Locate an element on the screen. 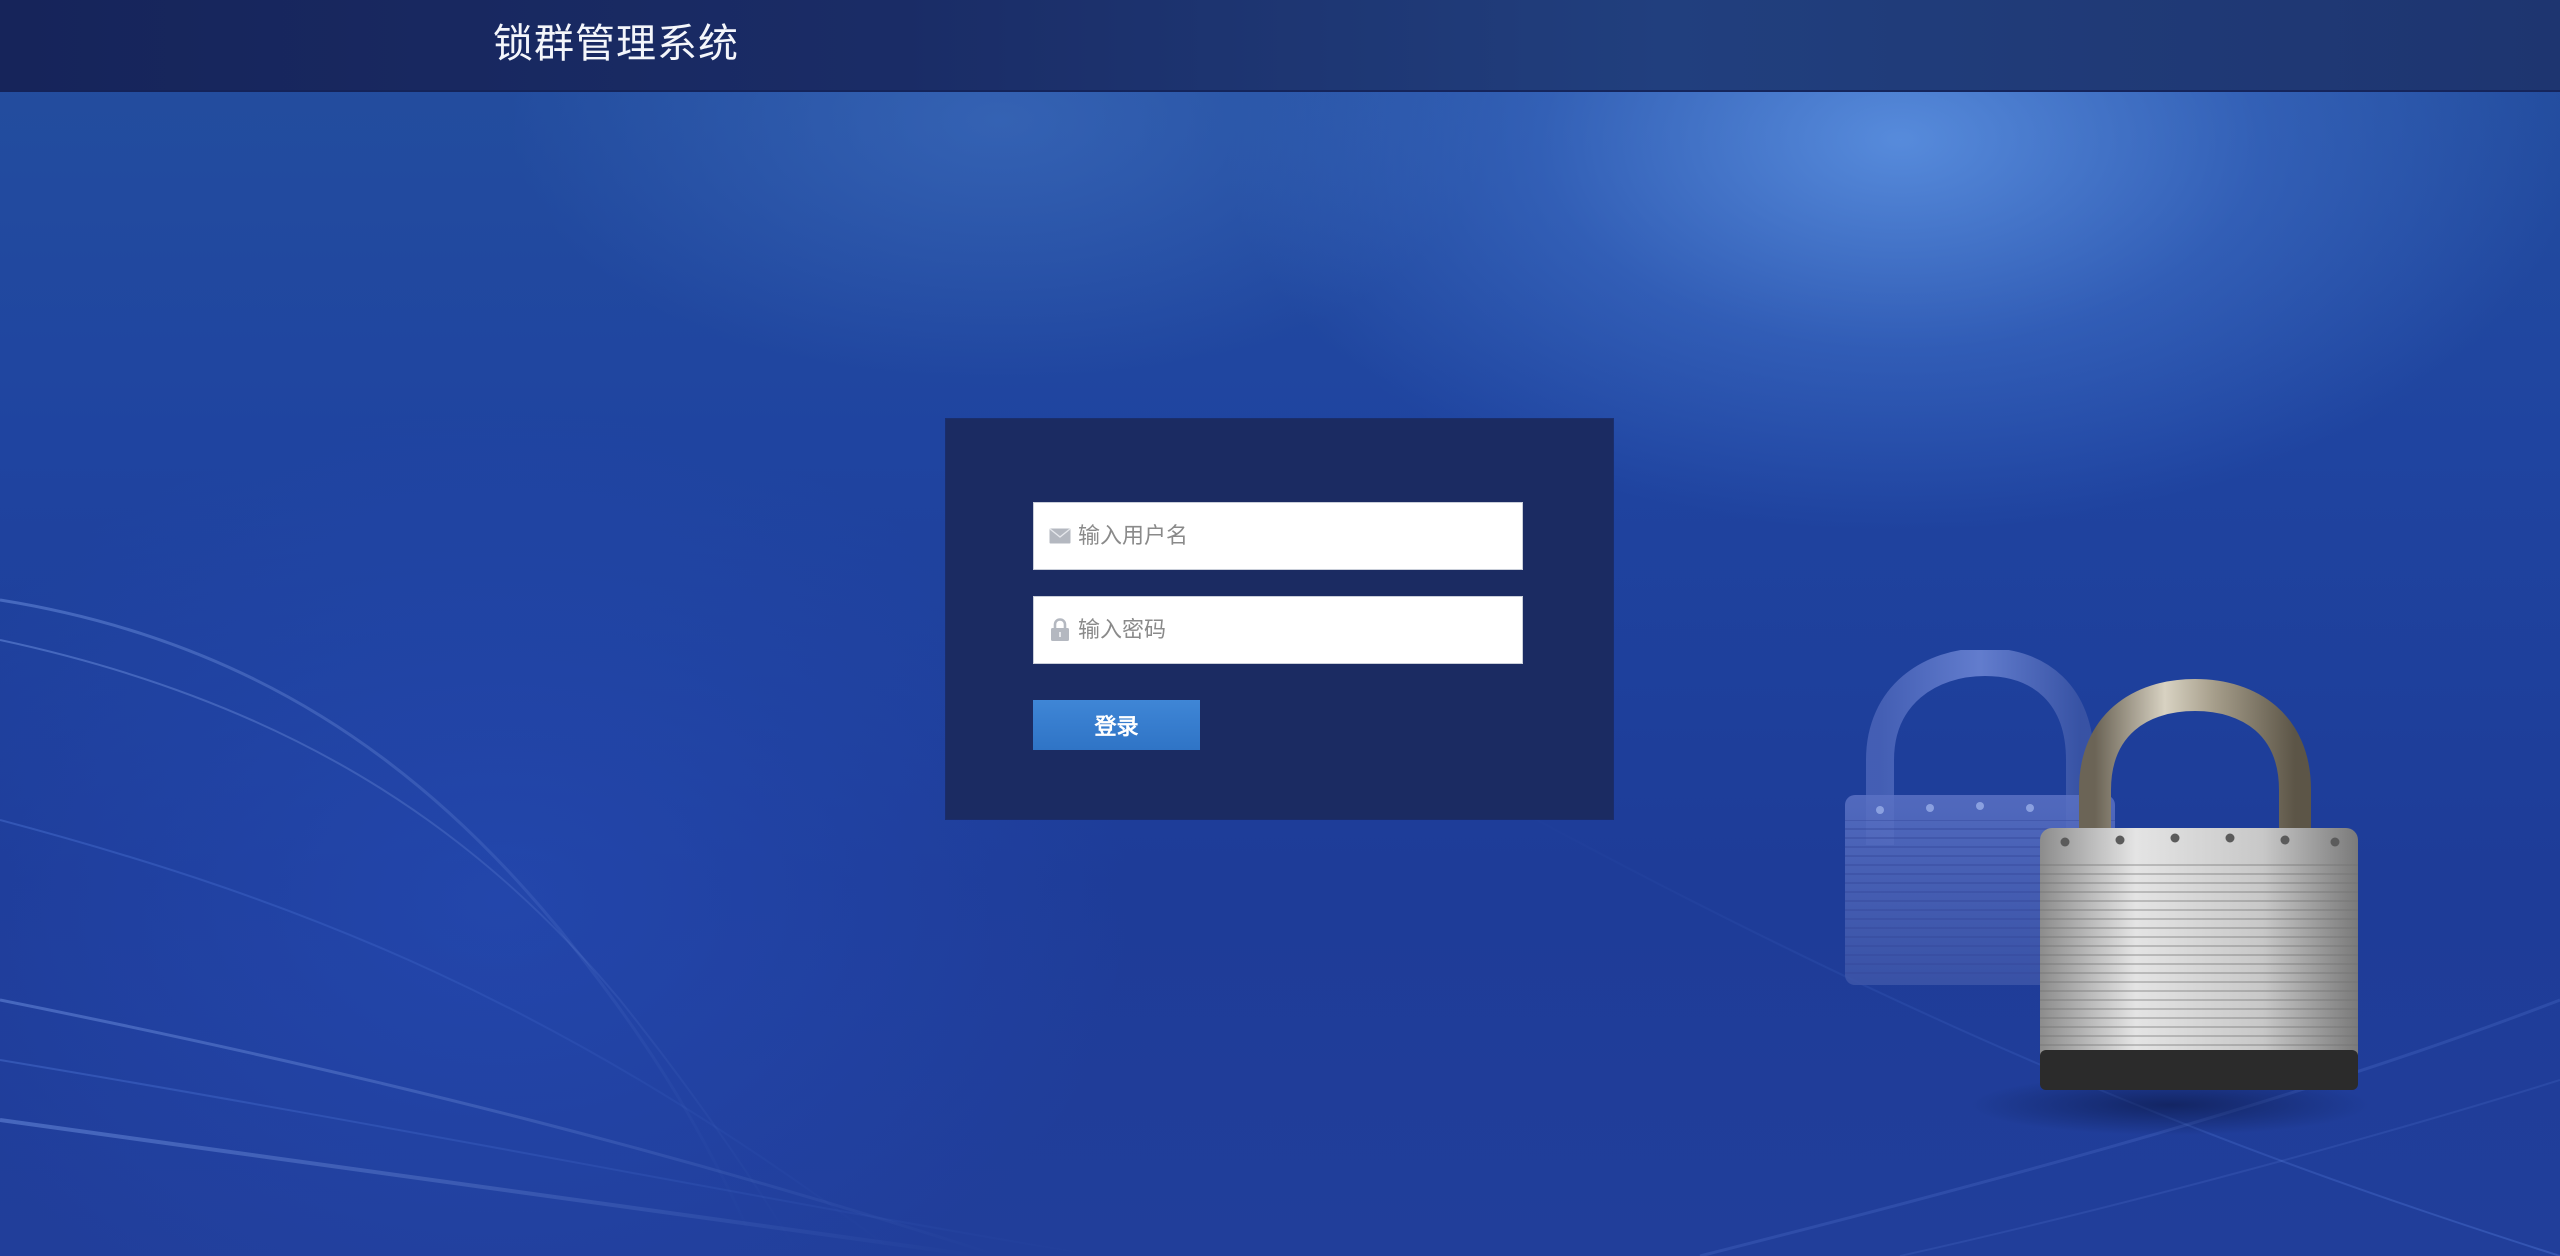  login-panel: 登录 is located at coordinates (1279, 619).